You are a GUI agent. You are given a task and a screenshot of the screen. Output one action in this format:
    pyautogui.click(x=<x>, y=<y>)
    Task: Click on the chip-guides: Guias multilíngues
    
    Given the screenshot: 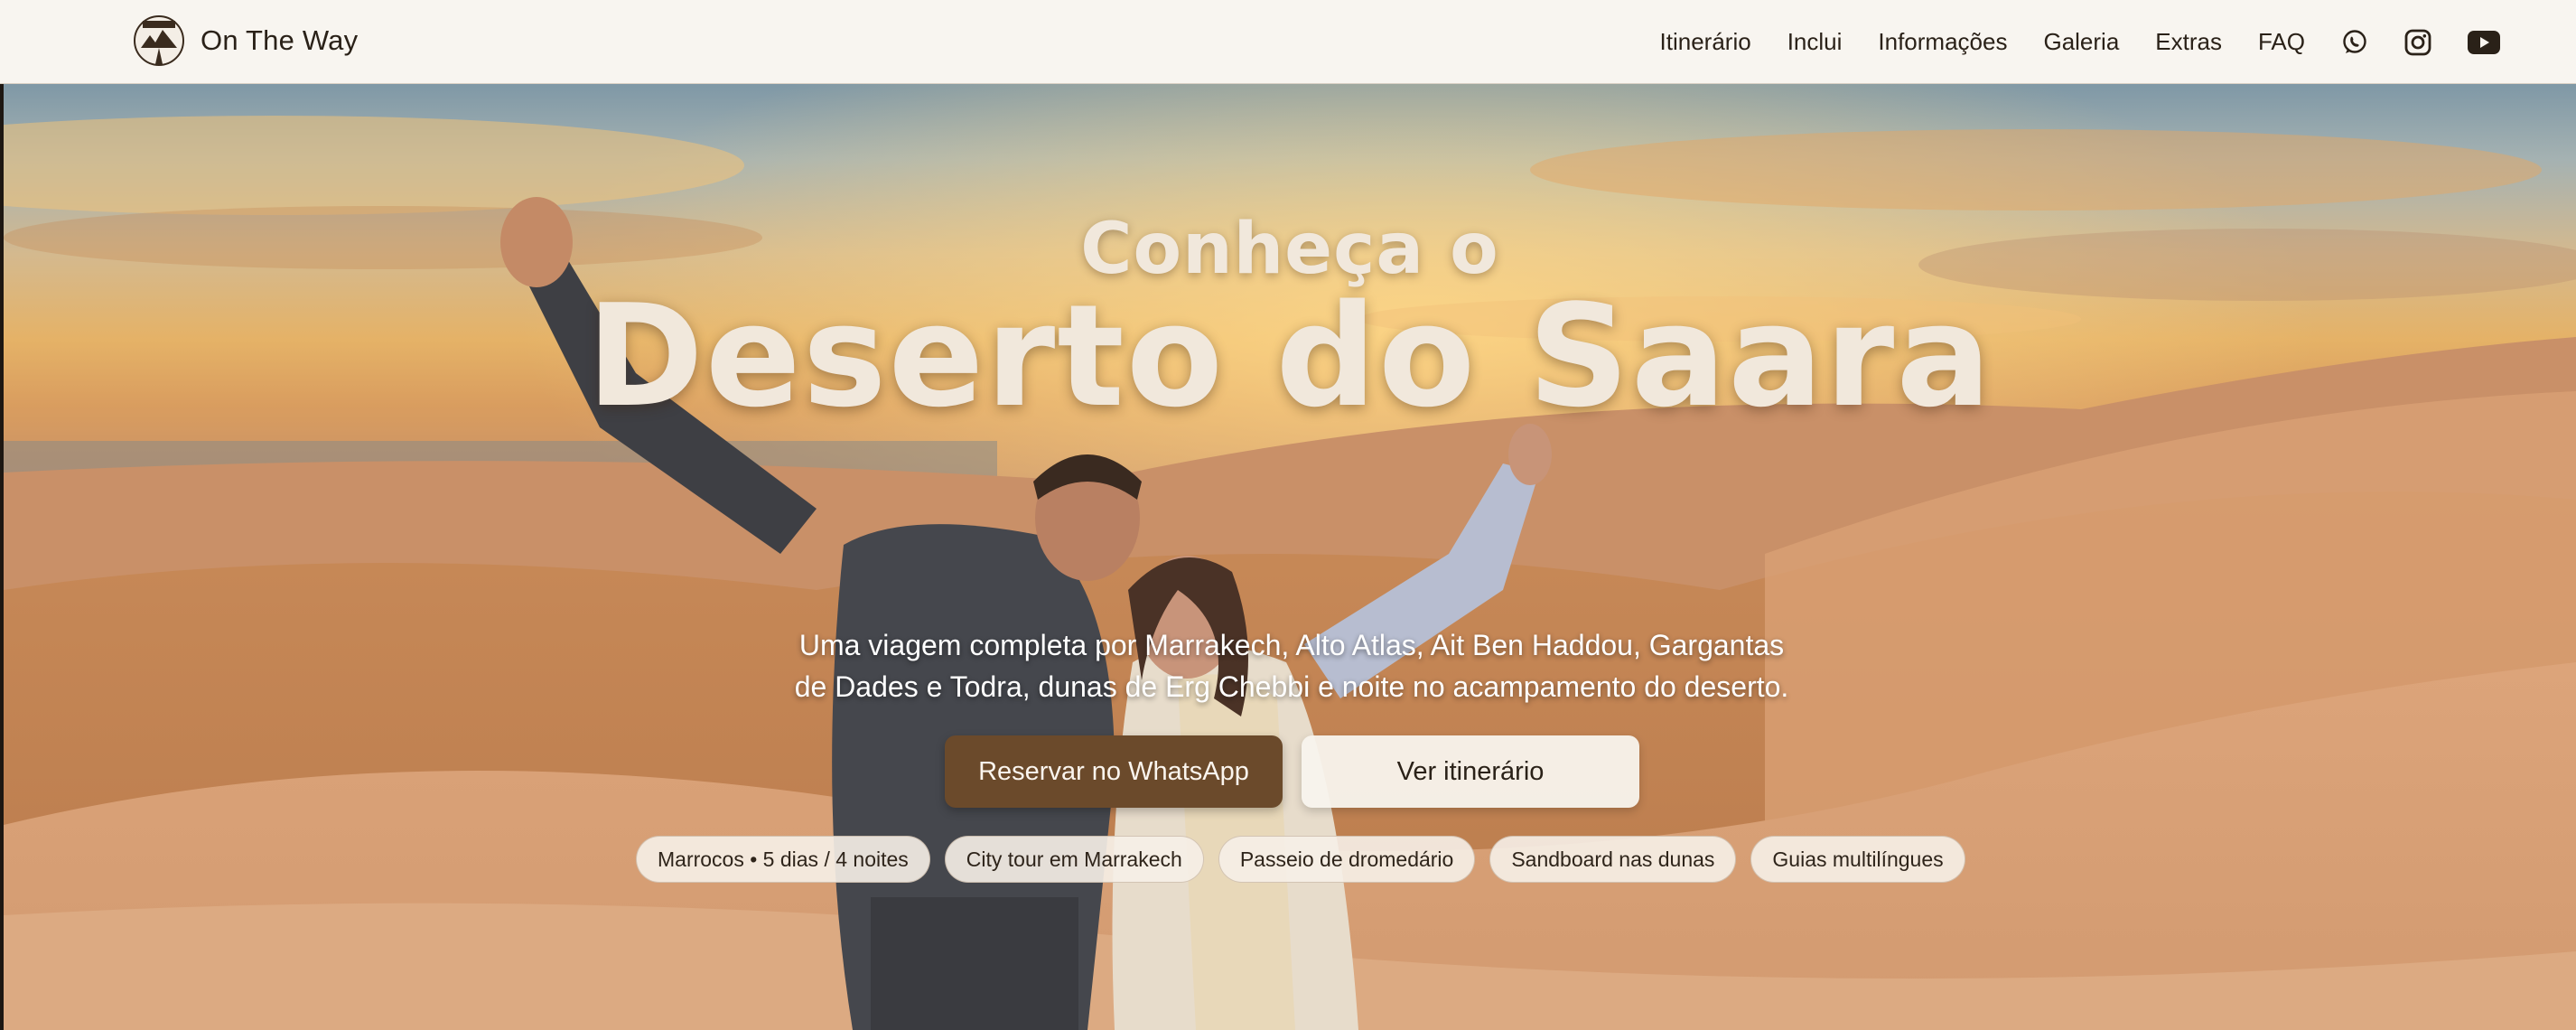 What is the action you would take?
    pyautogui.click(x=1858, y=859)
    